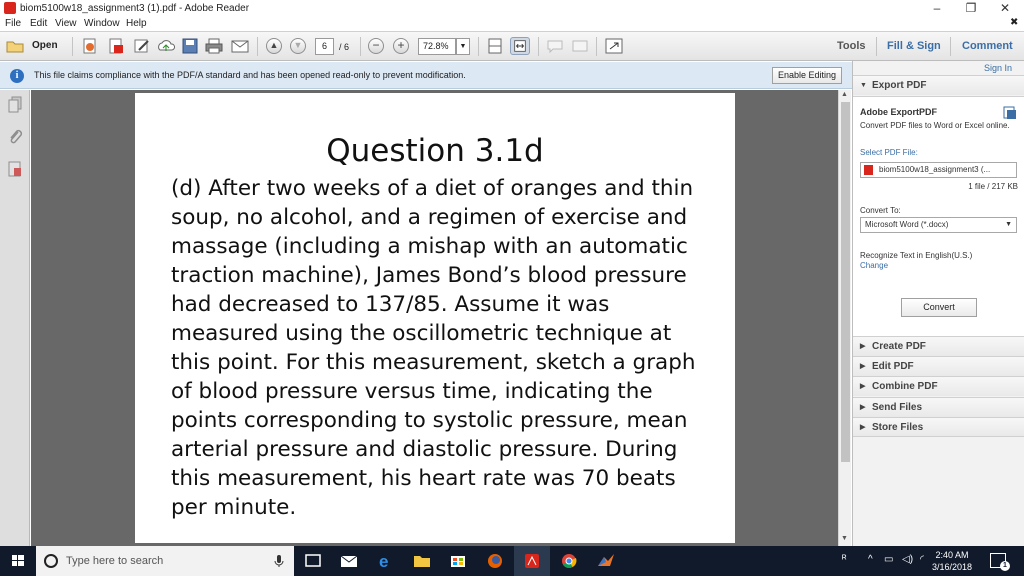 The image size is (1024, 576). I want to click on menu-file: File, so click(13, 23).